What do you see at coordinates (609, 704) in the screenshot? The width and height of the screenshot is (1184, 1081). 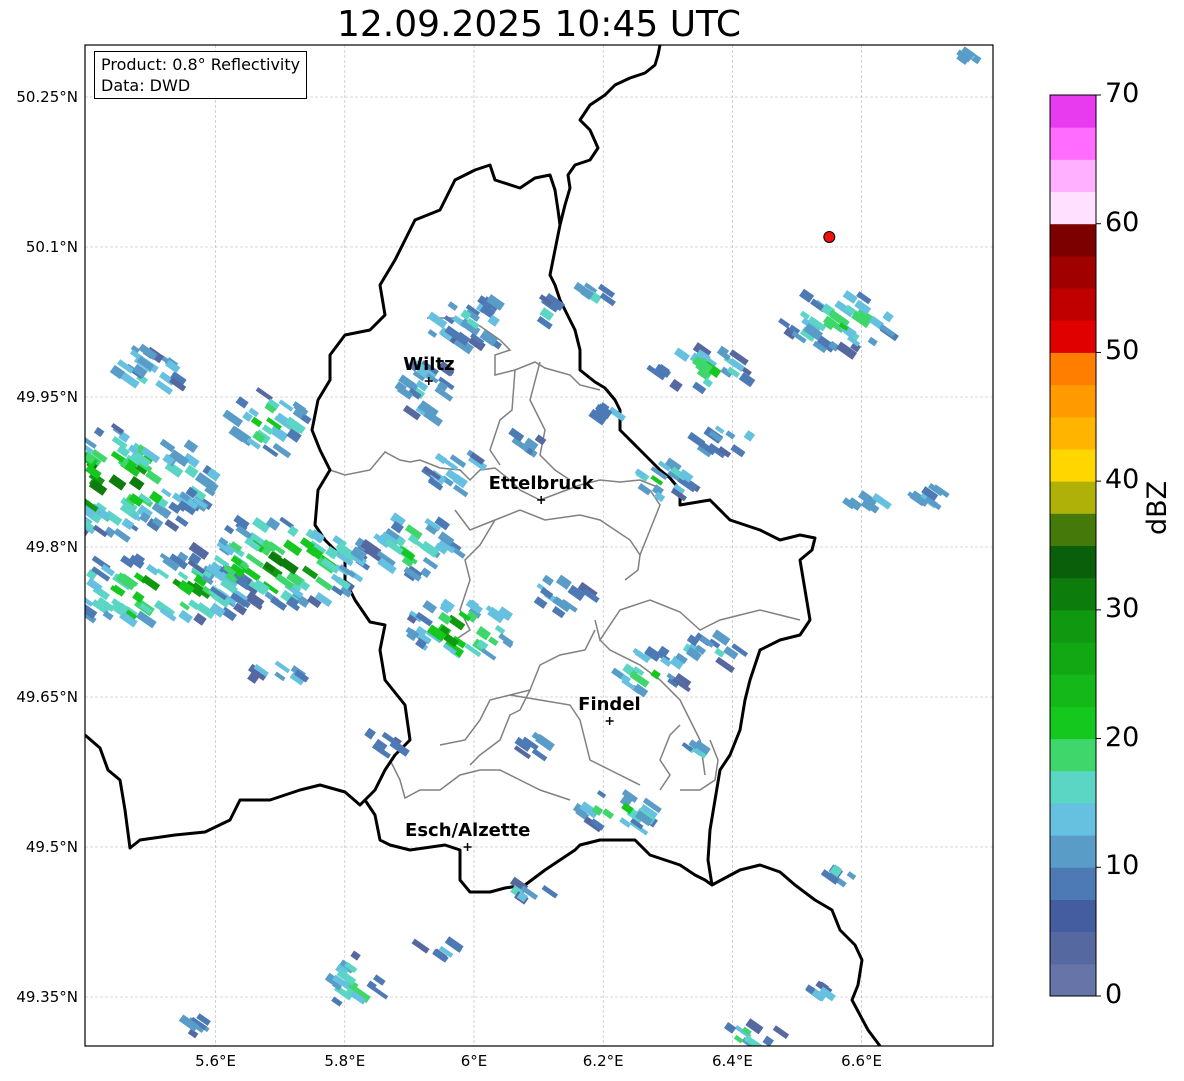 I see `city-label: Findel` at bounding box center [609, 704].